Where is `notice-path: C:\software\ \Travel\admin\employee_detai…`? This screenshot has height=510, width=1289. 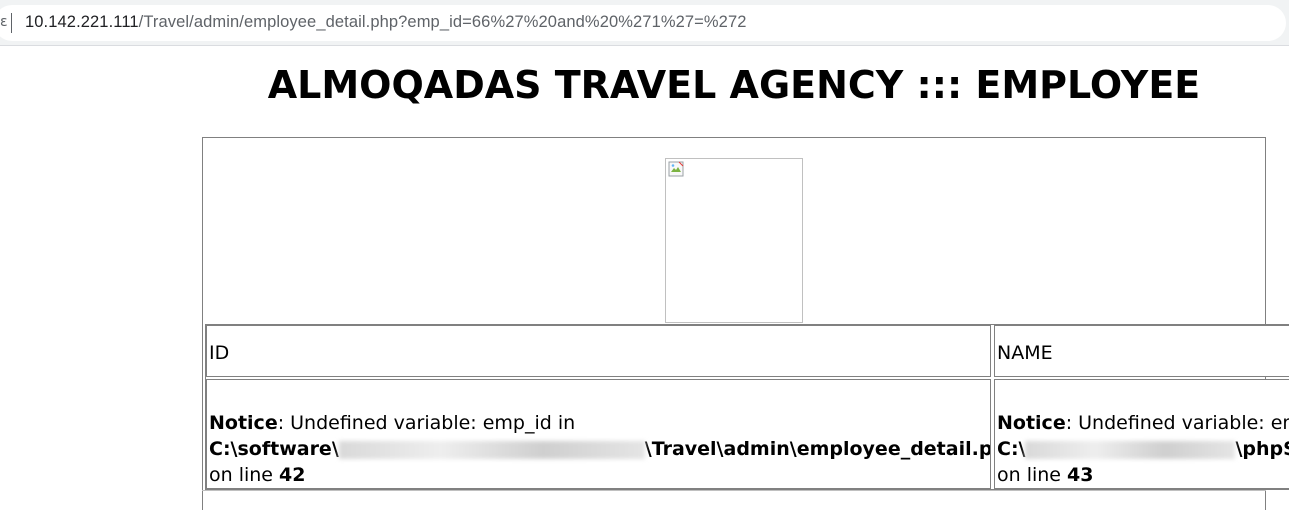
notice-path: C:\software\ \Travel\admin\employee_detai… is located at coordinates (600, 449).